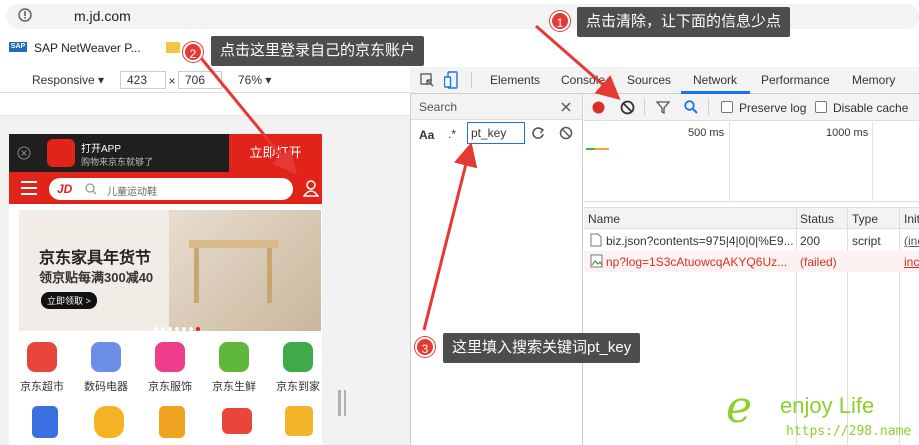 The height and width of the screenshot is (445, 919). I want to click on annotation-callout-3: 这里填入搜索关键词pt_key, so click(542, 348).